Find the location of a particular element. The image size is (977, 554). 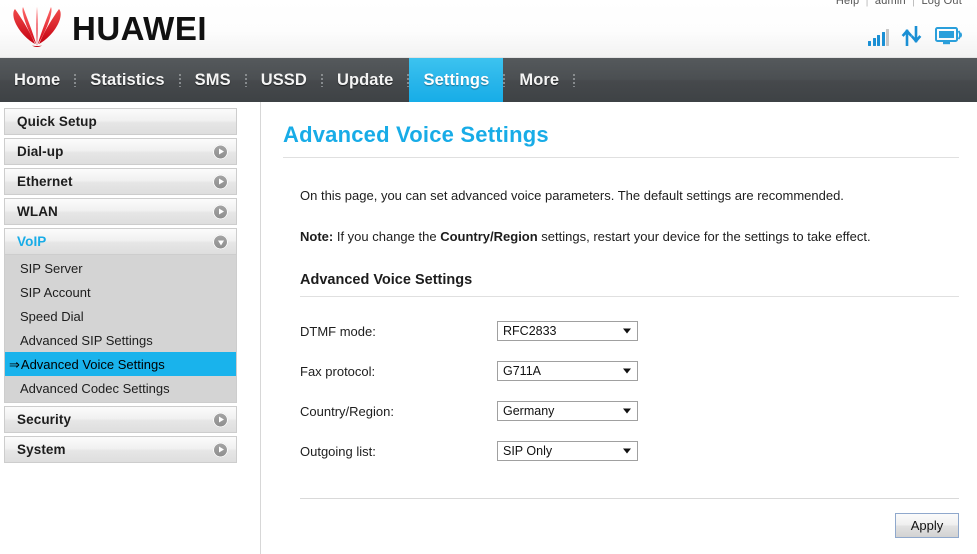

country-region-select: Germany is located at coordinates (567, 411).